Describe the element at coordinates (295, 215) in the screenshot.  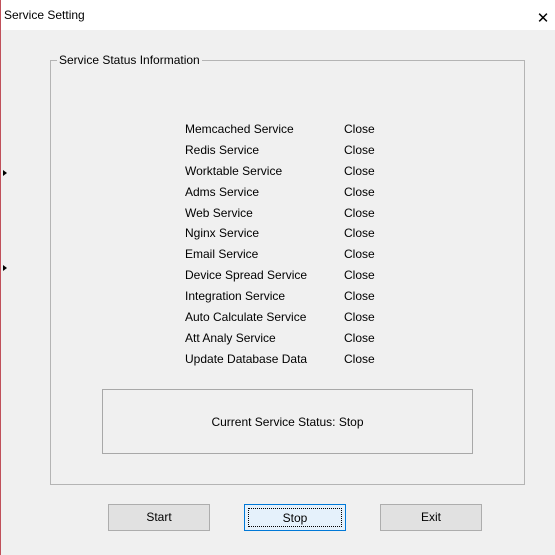
I see `service-row: Web Service Close` at that location.